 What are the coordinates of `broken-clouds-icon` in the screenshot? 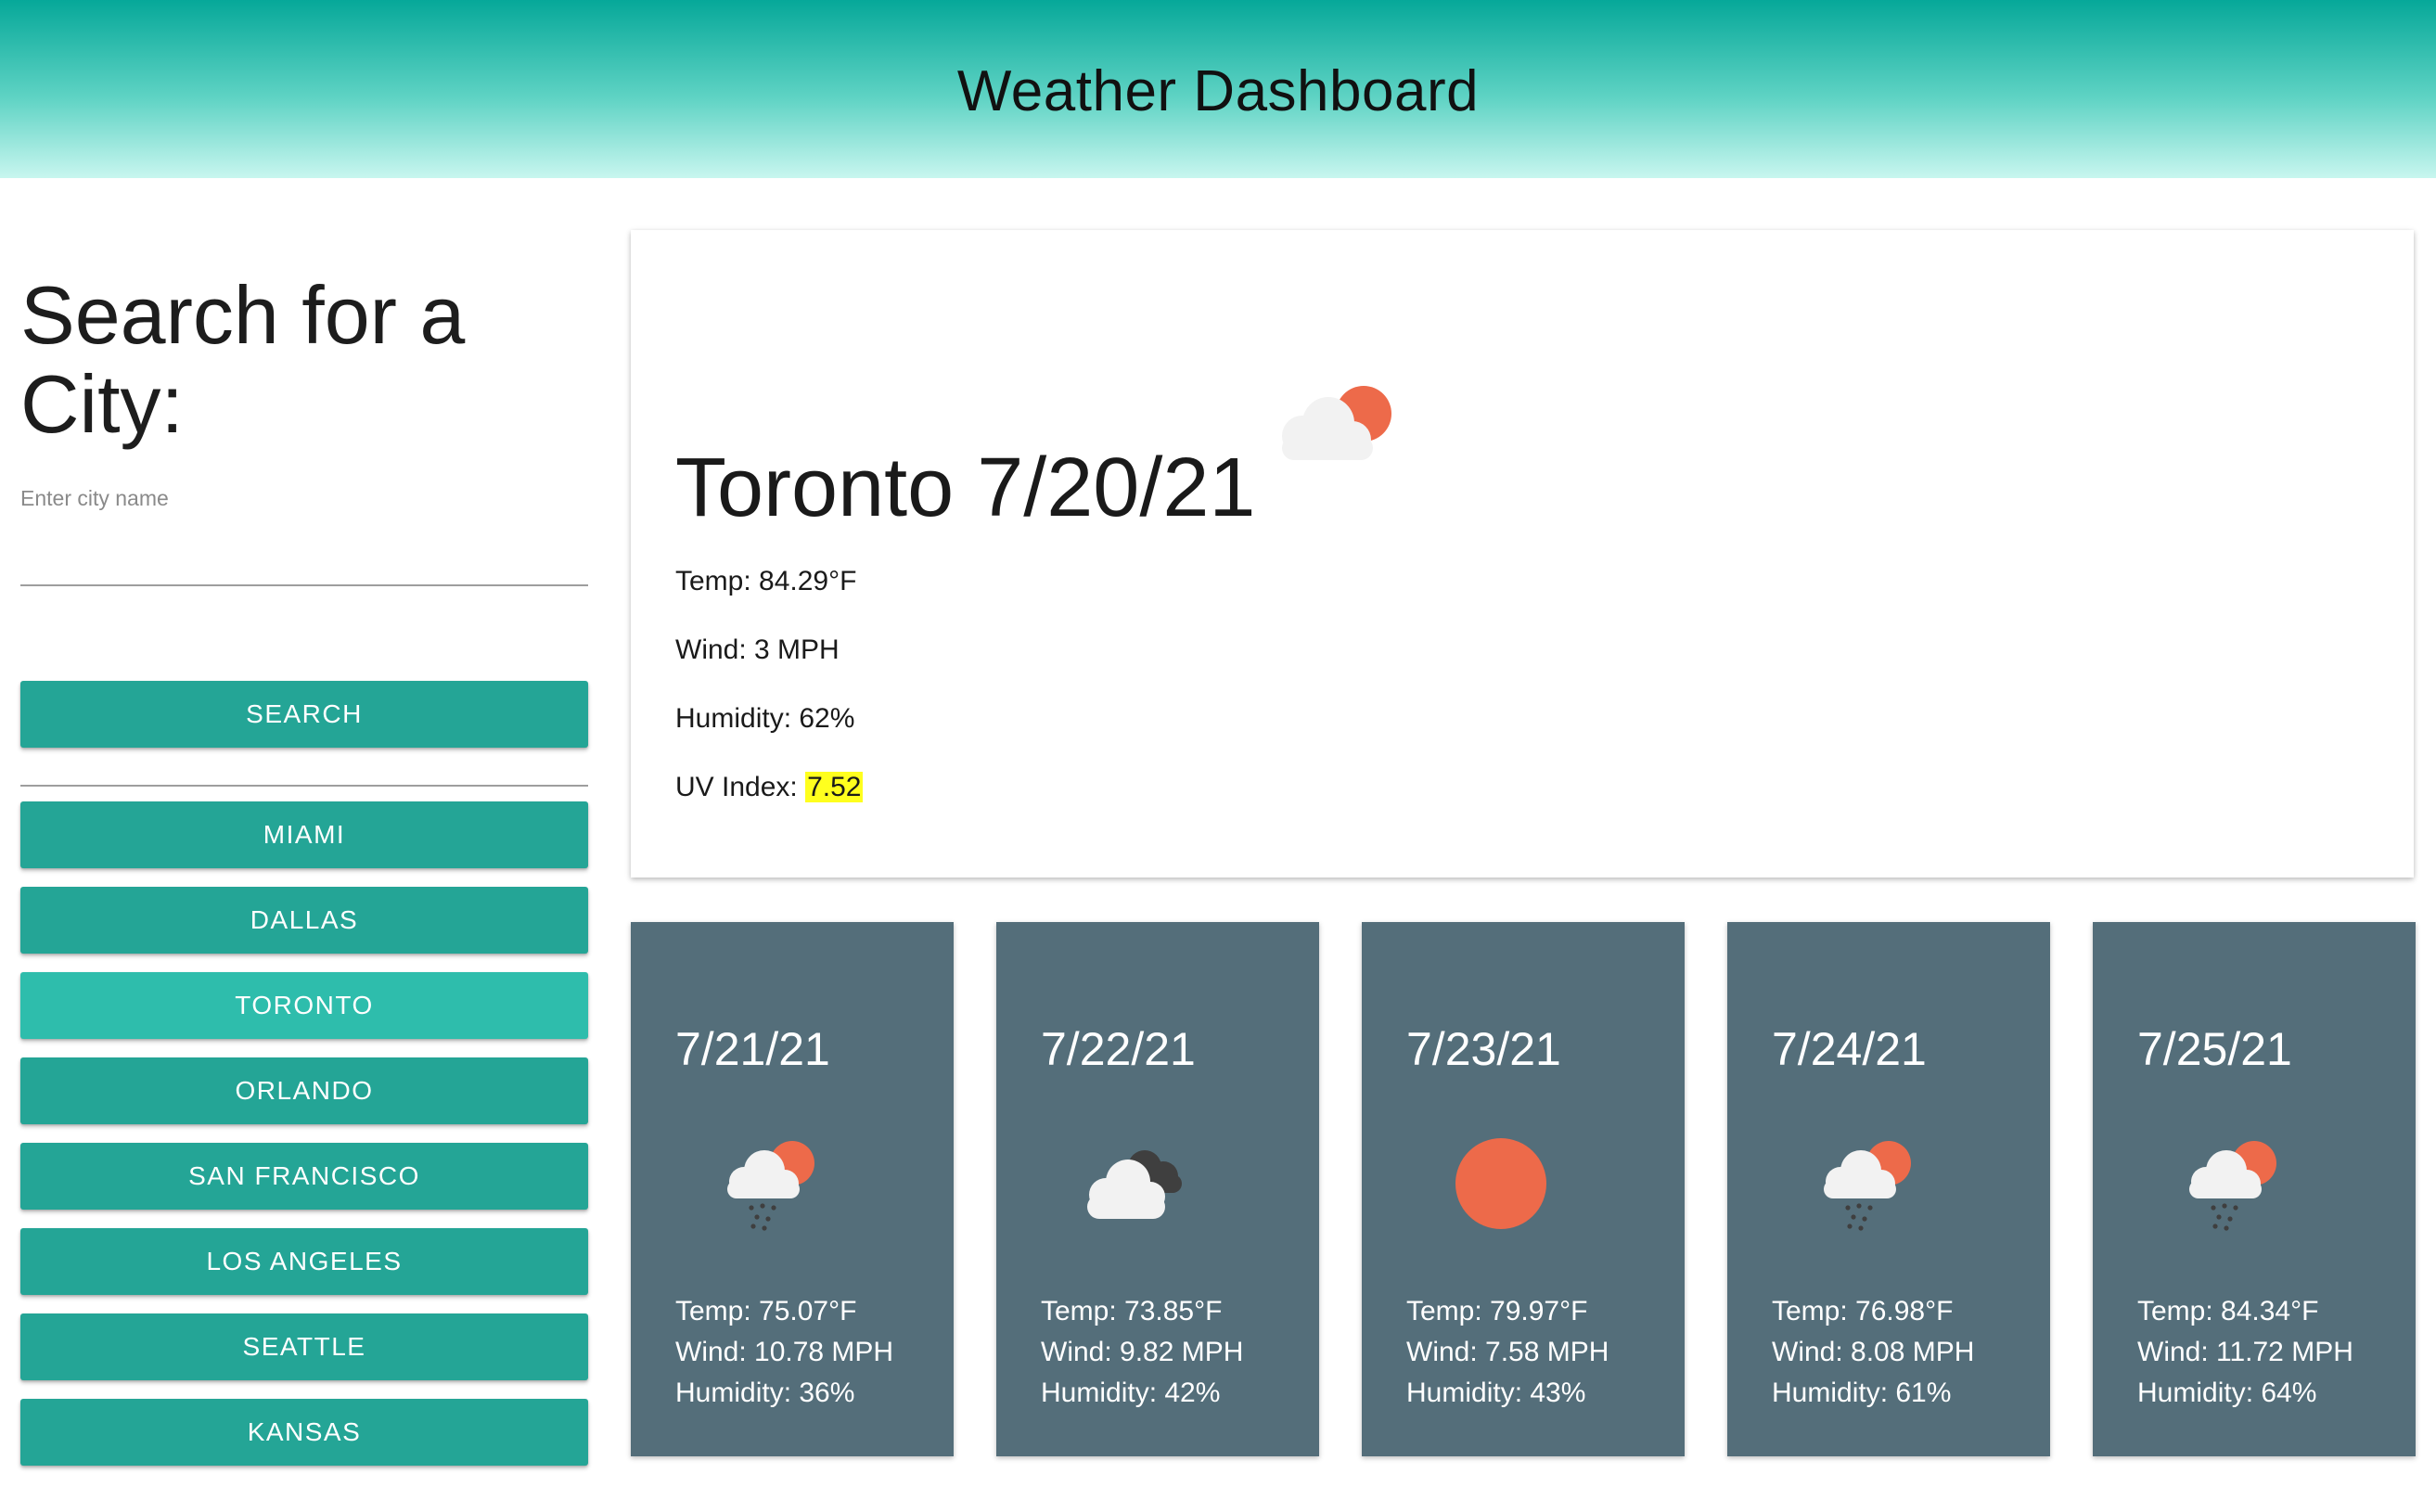 It's located at (1134, 1185).